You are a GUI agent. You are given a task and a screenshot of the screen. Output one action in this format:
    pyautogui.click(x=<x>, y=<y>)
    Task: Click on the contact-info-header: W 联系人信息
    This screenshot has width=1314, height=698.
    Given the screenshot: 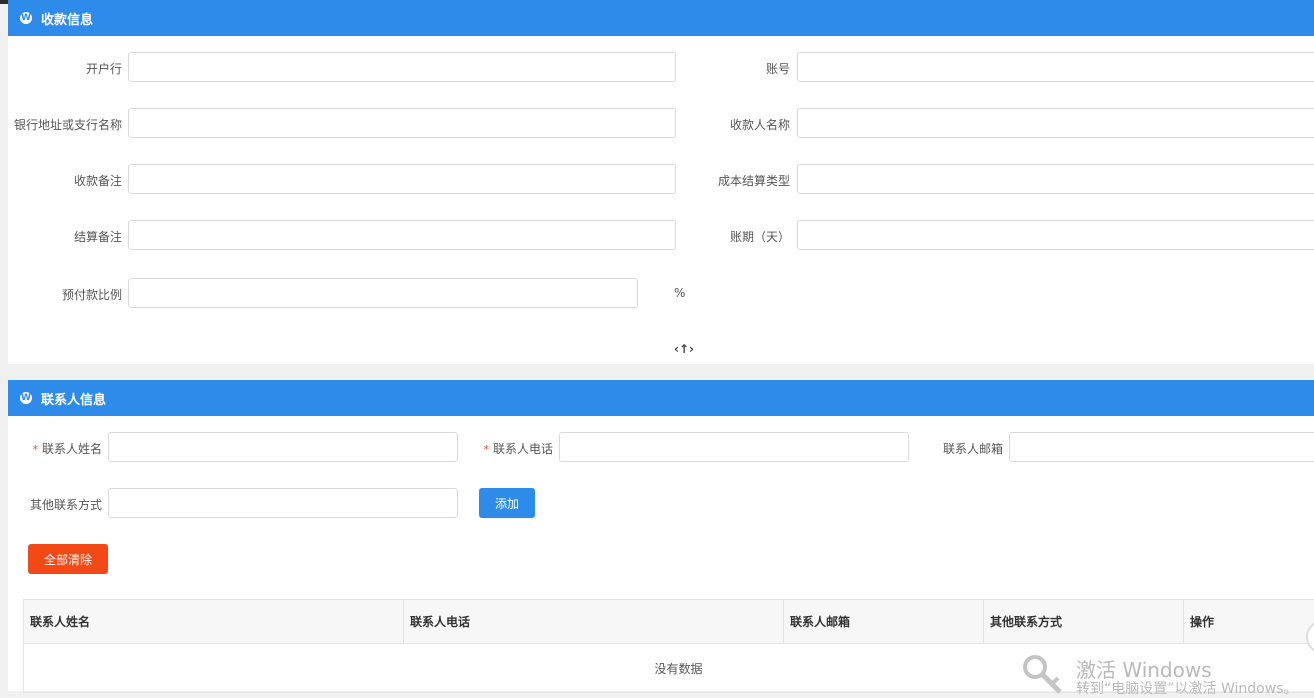 What is the action you would take?
    pyautogui.click(x=661, y=398)
    